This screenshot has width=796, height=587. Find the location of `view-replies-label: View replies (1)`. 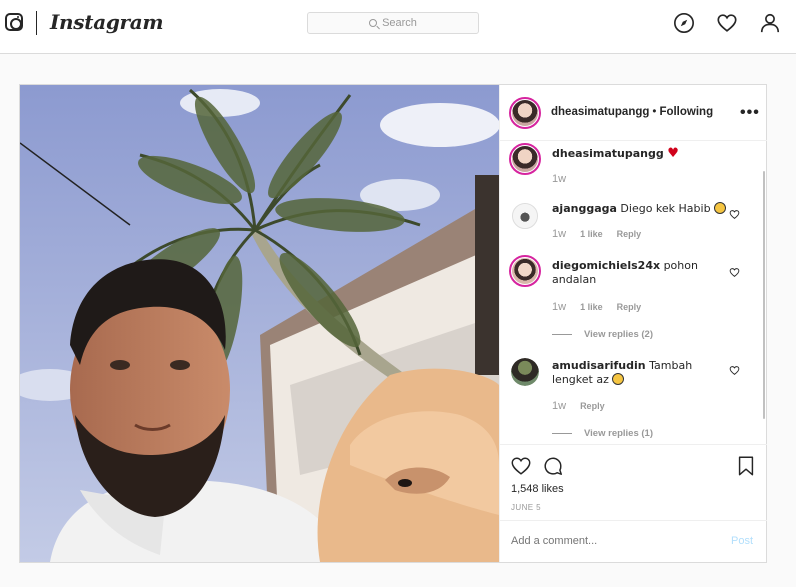

view-replies-label: View replies (1) is located at coordinates (618, 433).